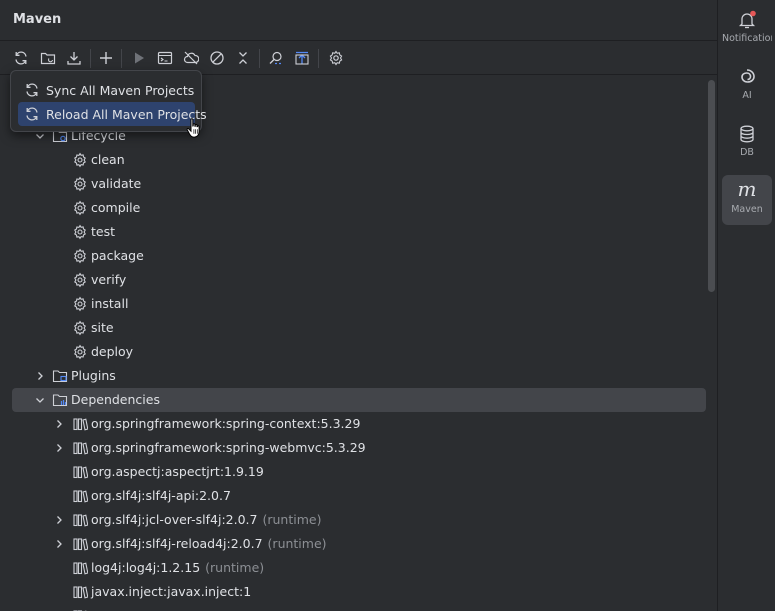  What do you see at coordinates (117, 255) in the screenshot?
I see `tree-row-text: package` at bounding box center [117, 255].